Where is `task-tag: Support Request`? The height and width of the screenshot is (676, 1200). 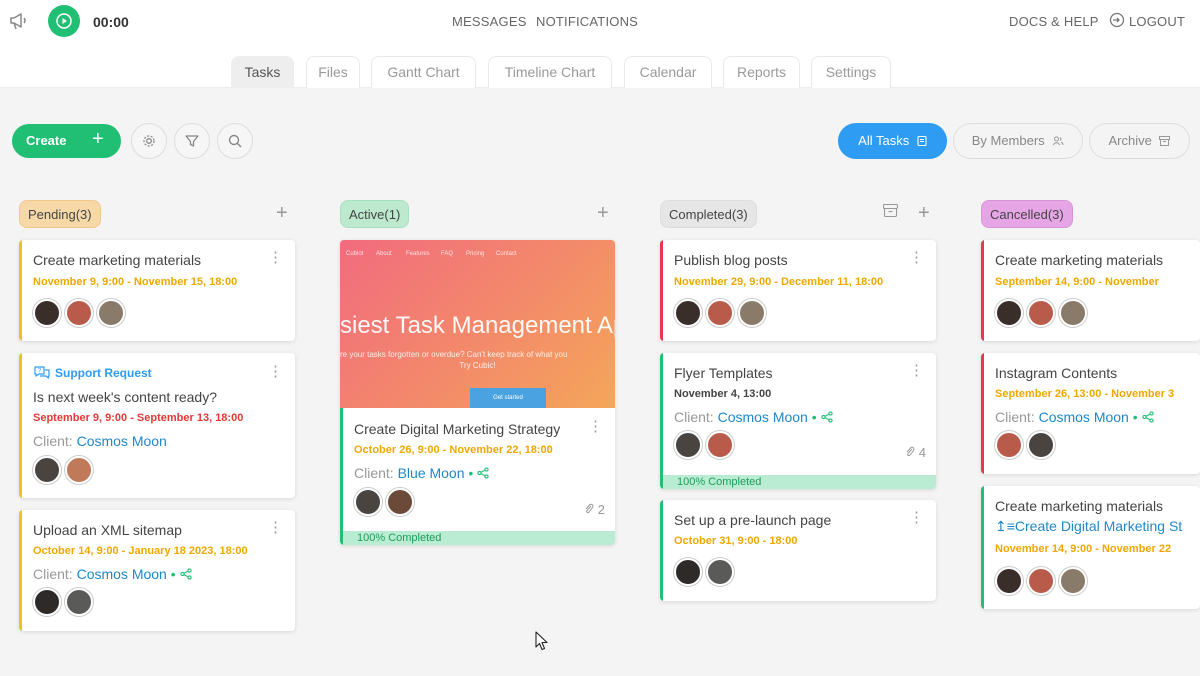
task-tag: Support Request is located at coordinates (103, 373).